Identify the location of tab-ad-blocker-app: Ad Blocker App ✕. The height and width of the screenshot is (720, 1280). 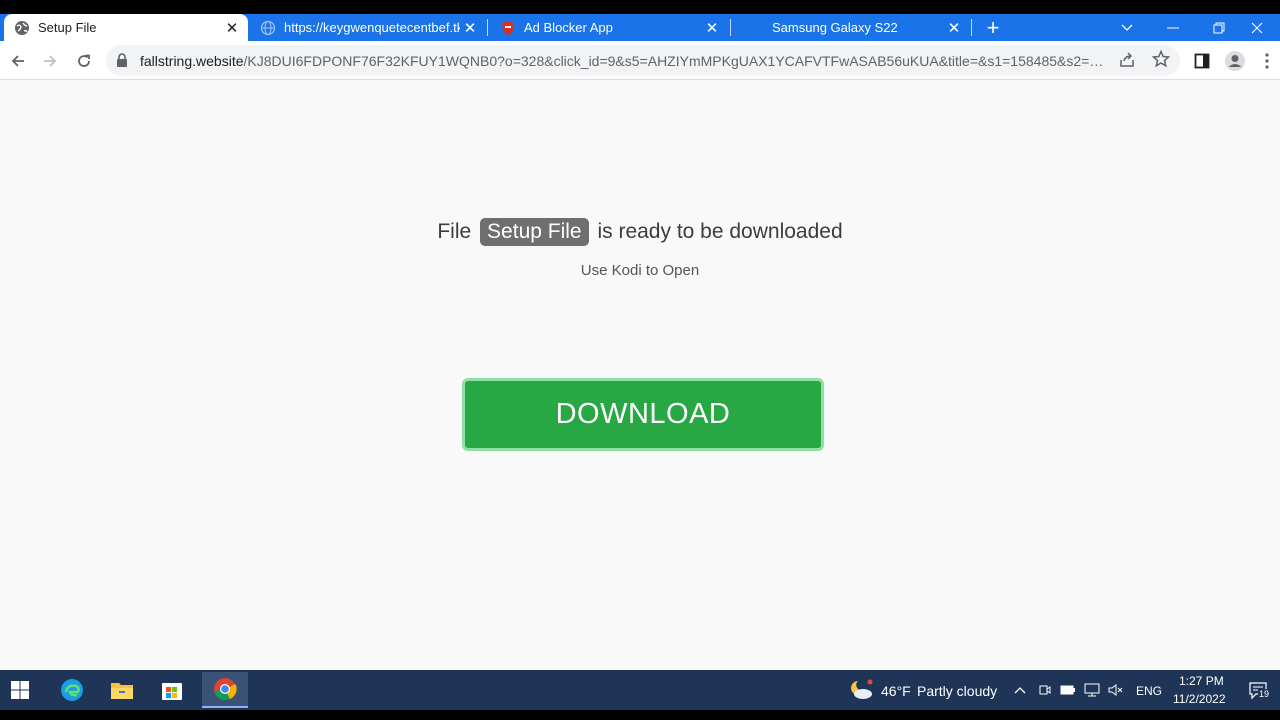
(609, 27).